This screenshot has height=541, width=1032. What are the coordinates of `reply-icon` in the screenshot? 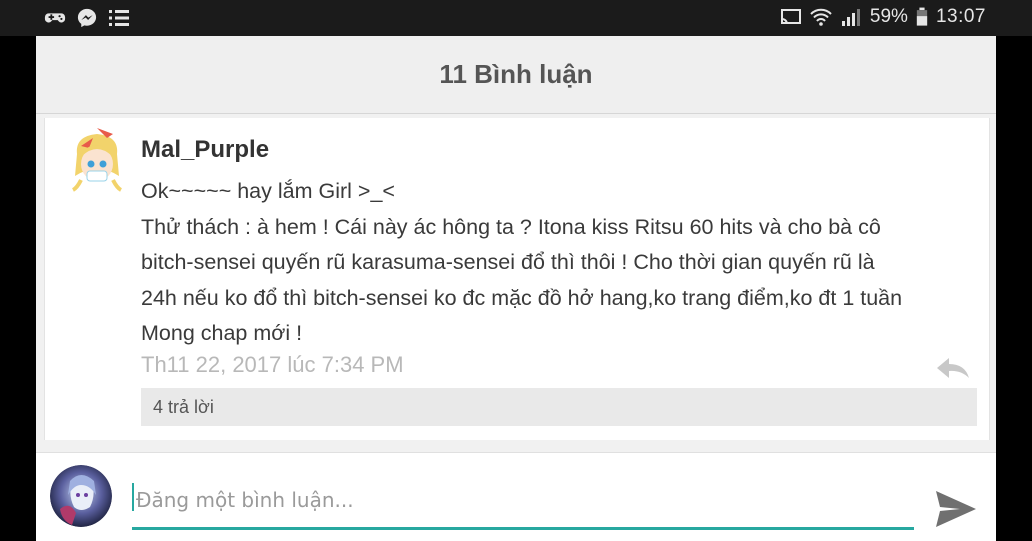 It's located at (953, 368).